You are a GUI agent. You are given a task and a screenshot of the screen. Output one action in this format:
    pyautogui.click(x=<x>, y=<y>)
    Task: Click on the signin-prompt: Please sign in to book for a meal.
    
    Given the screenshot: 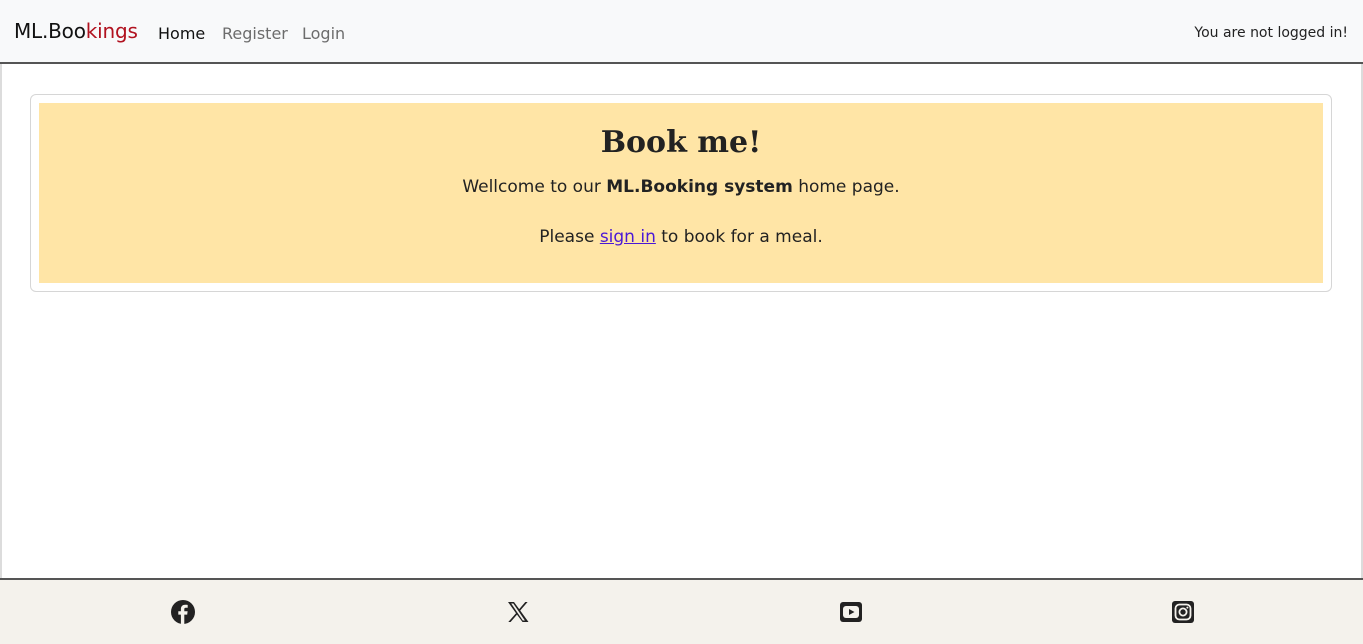 What is the action you would take?
    pyautogui.click(x=681, y=237)
    